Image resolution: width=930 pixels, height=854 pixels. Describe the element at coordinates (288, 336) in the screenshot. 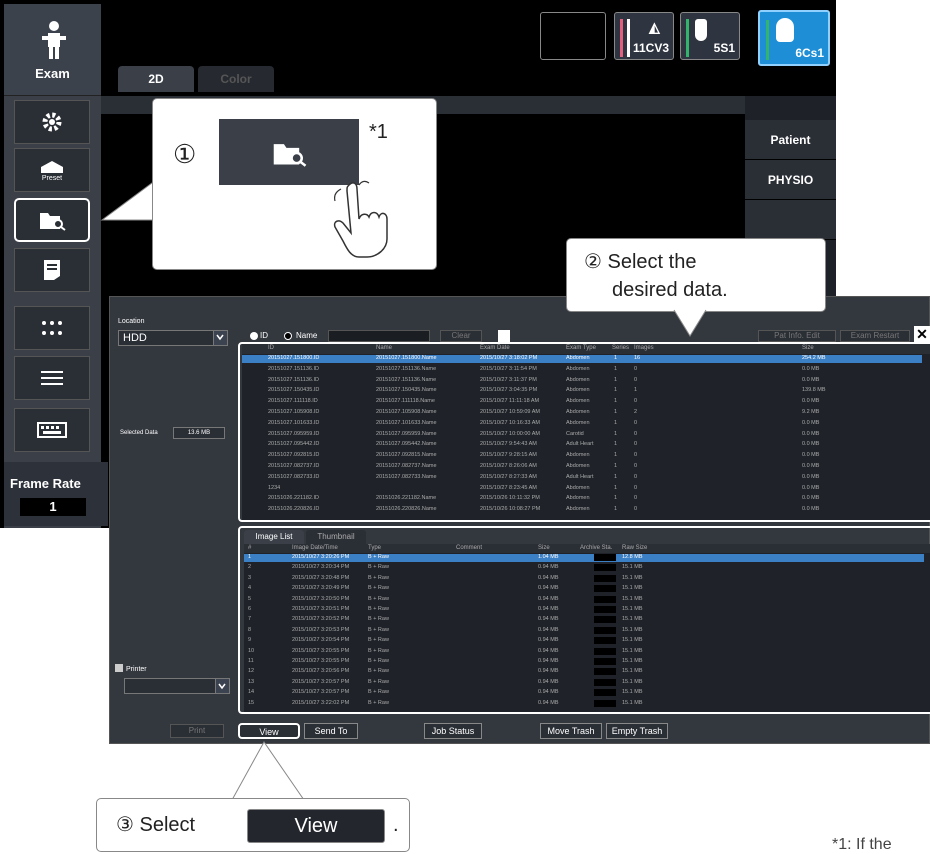

I see `name-radio` at that location.